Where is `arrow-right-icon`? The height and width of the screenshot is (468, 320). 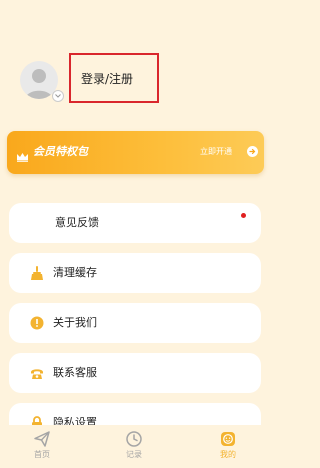
arrow-right-icon is located at coordinates (252, 151).